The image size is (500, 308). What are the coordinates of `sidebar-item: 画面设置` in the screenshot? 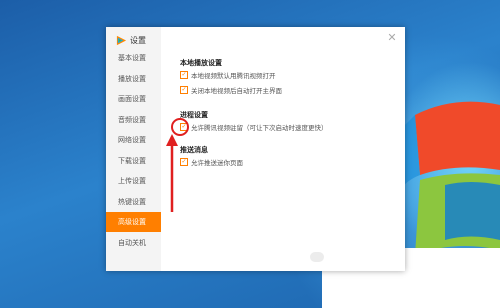 It's located at (133, 99).